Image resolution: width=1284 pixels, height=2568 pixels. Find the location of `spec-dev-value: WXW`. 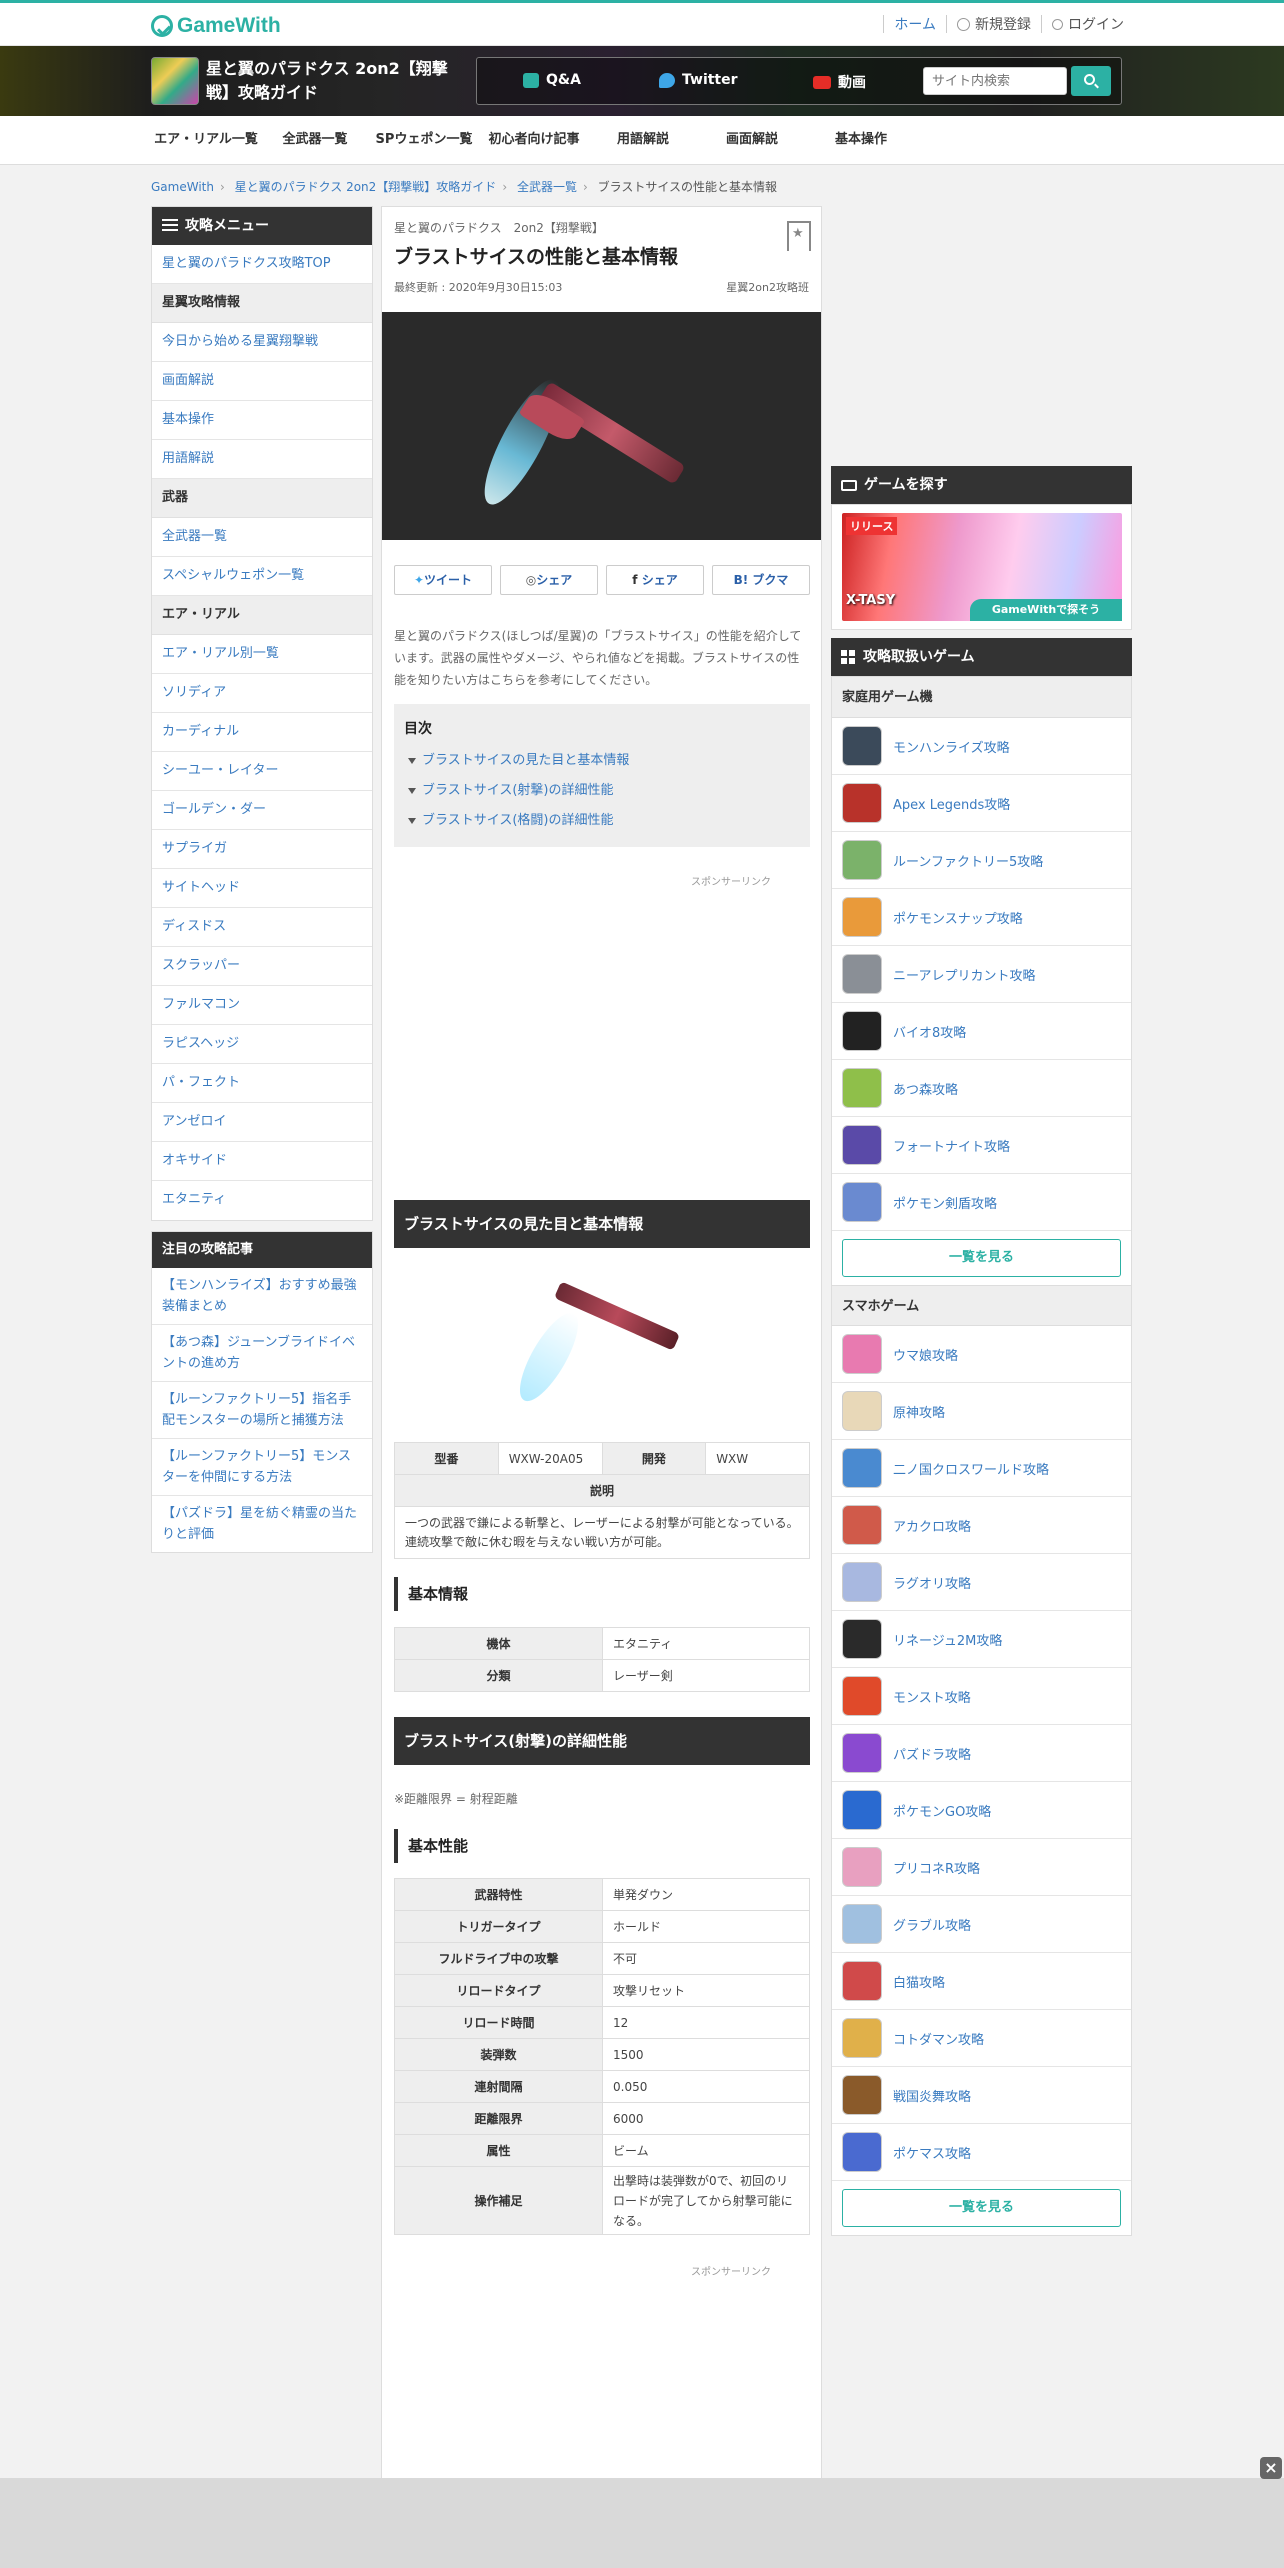

spec-dev-value: WXW is located at coordinates (757, 1458).